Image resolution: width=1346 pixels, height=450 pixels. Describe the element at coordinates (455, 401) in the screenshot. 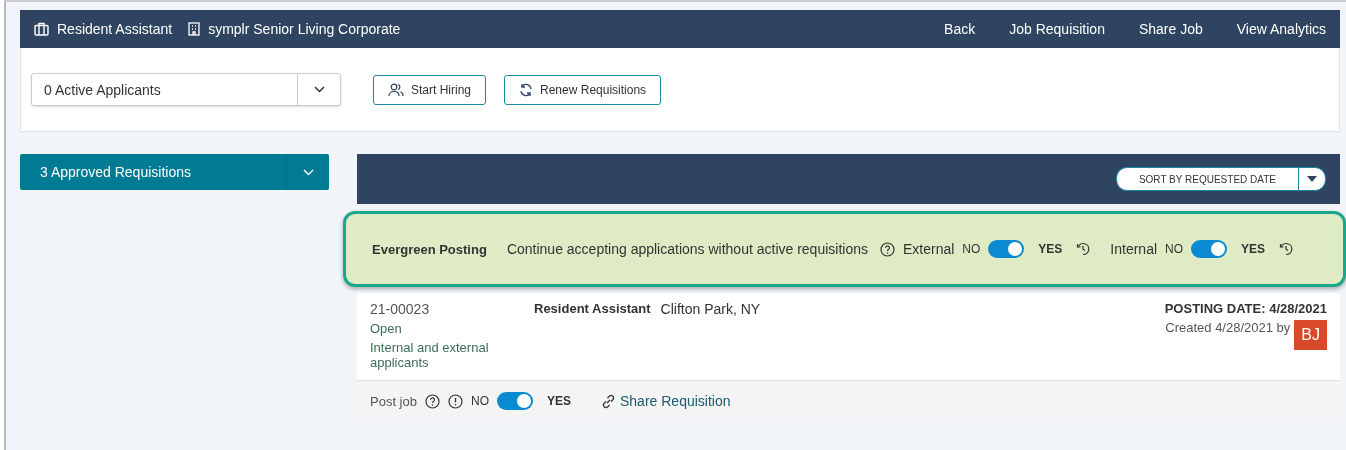

I see `info-icon` at that location.